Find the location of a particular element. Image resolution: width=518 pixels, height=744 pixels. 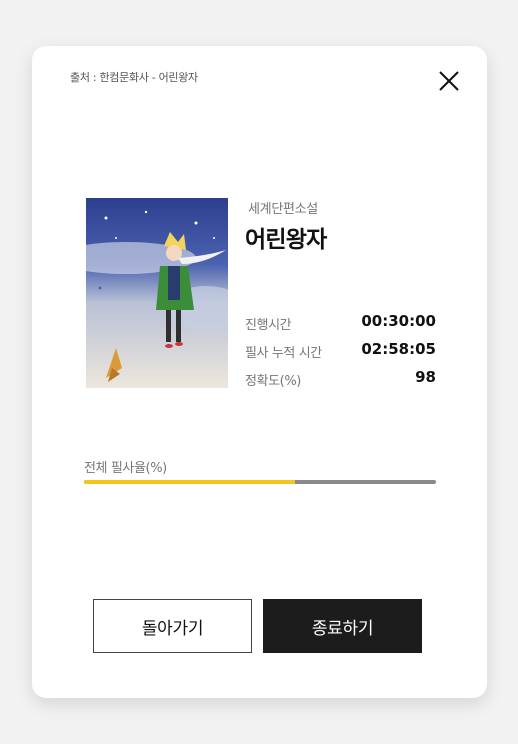

stat-value: 02:58:05 is located at coordinates (398, 349).